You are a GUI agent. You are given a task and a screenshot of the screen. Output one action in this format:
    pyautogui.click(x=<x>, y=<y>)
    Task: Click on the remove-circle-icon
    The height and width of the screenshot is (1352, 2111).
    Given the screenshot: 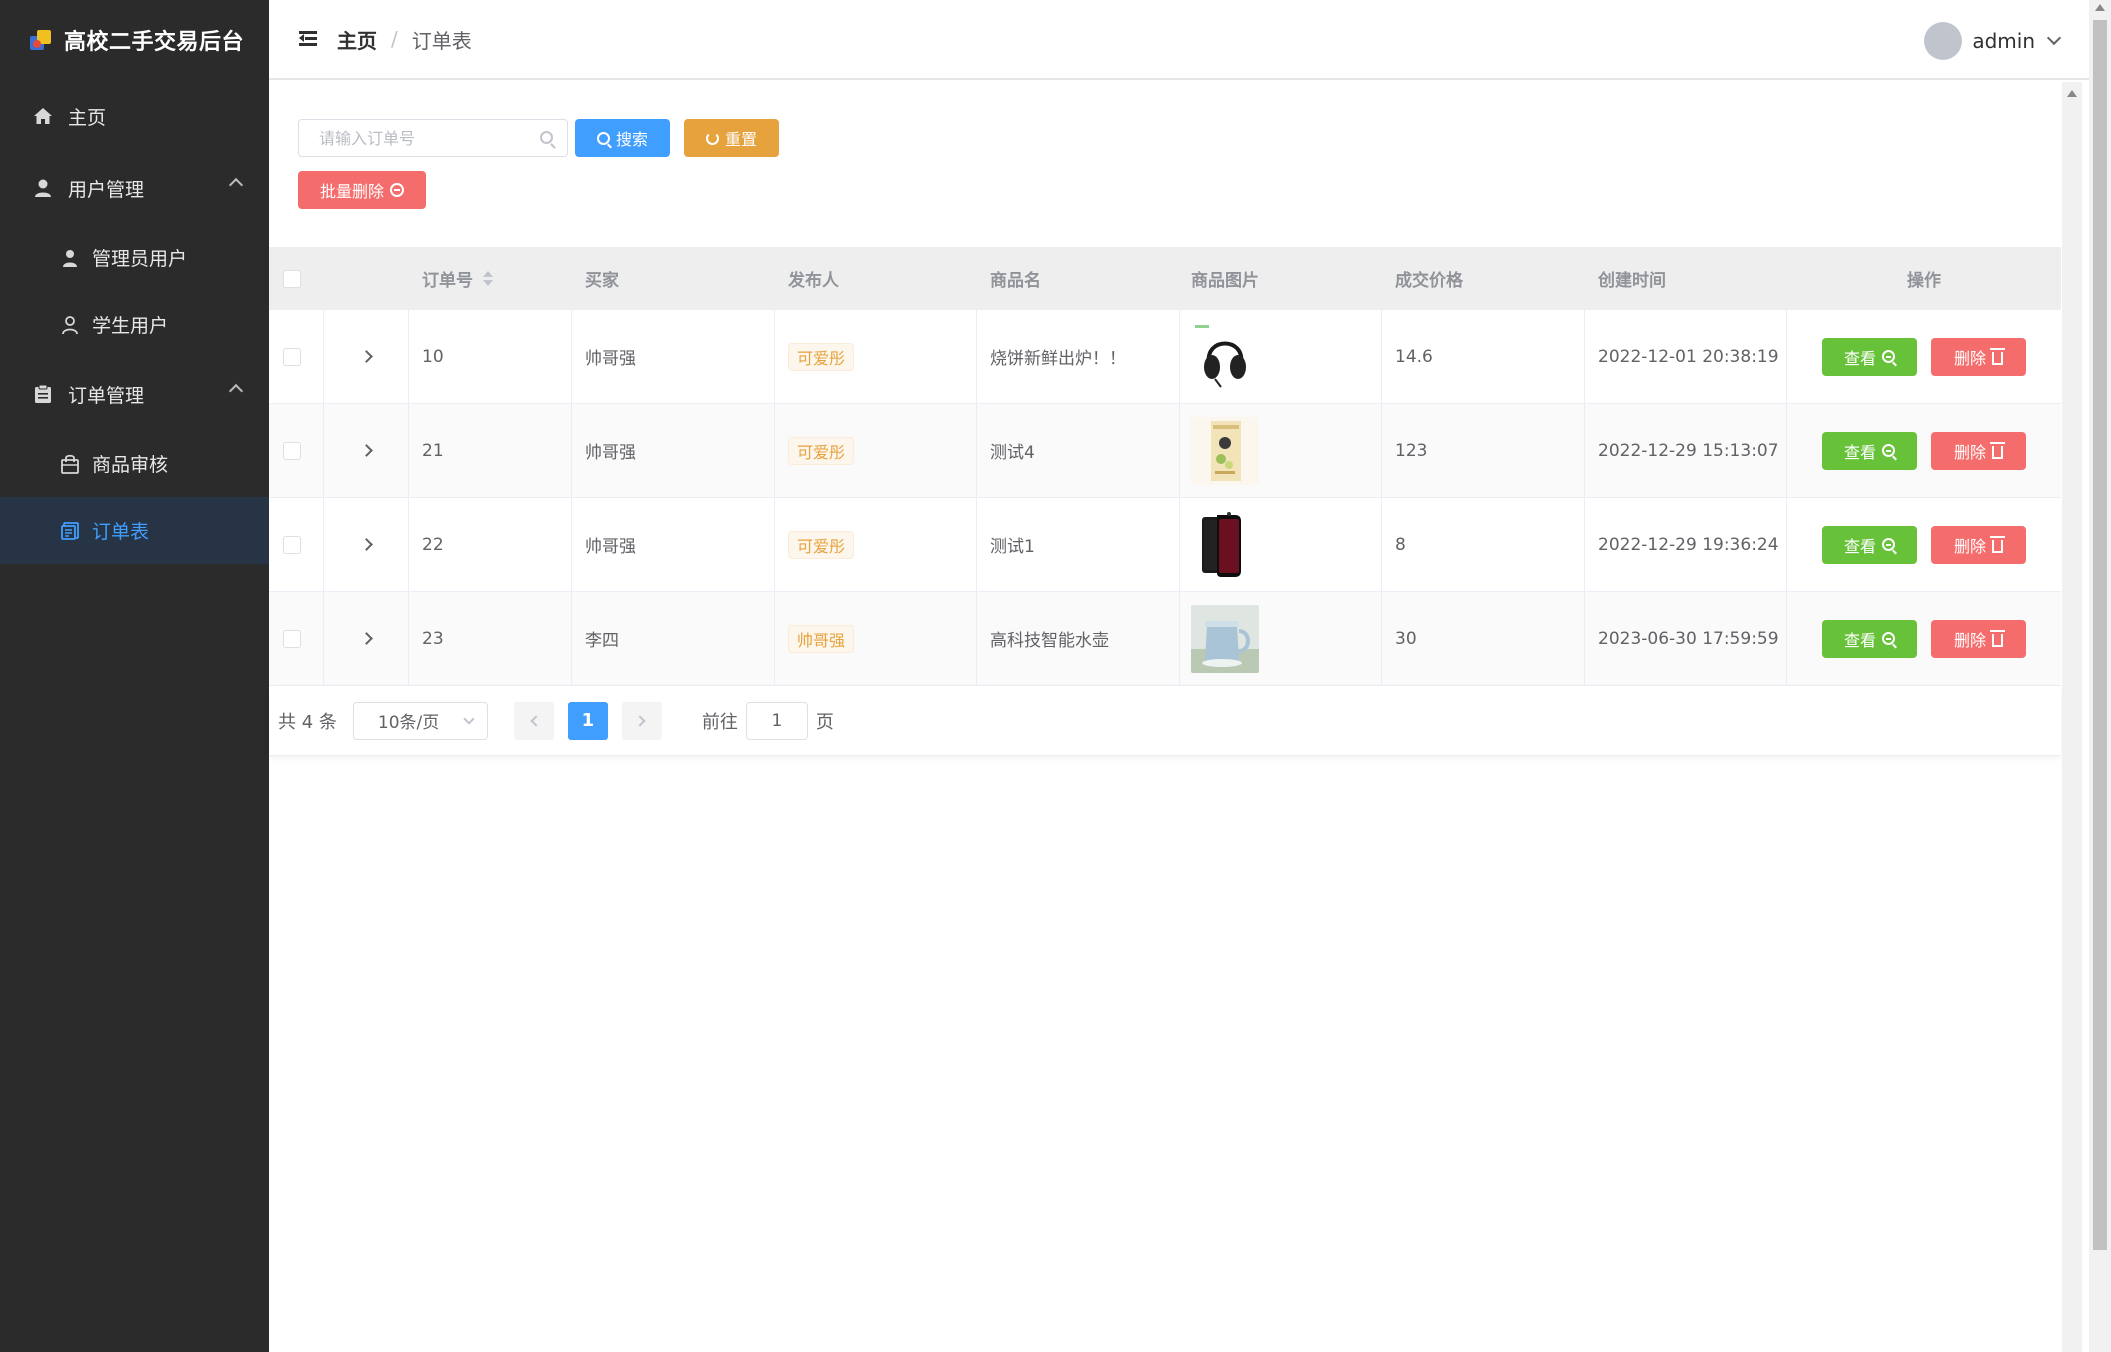 What is the action you would take?
    pyautogui.click(x=397, y=190)
    